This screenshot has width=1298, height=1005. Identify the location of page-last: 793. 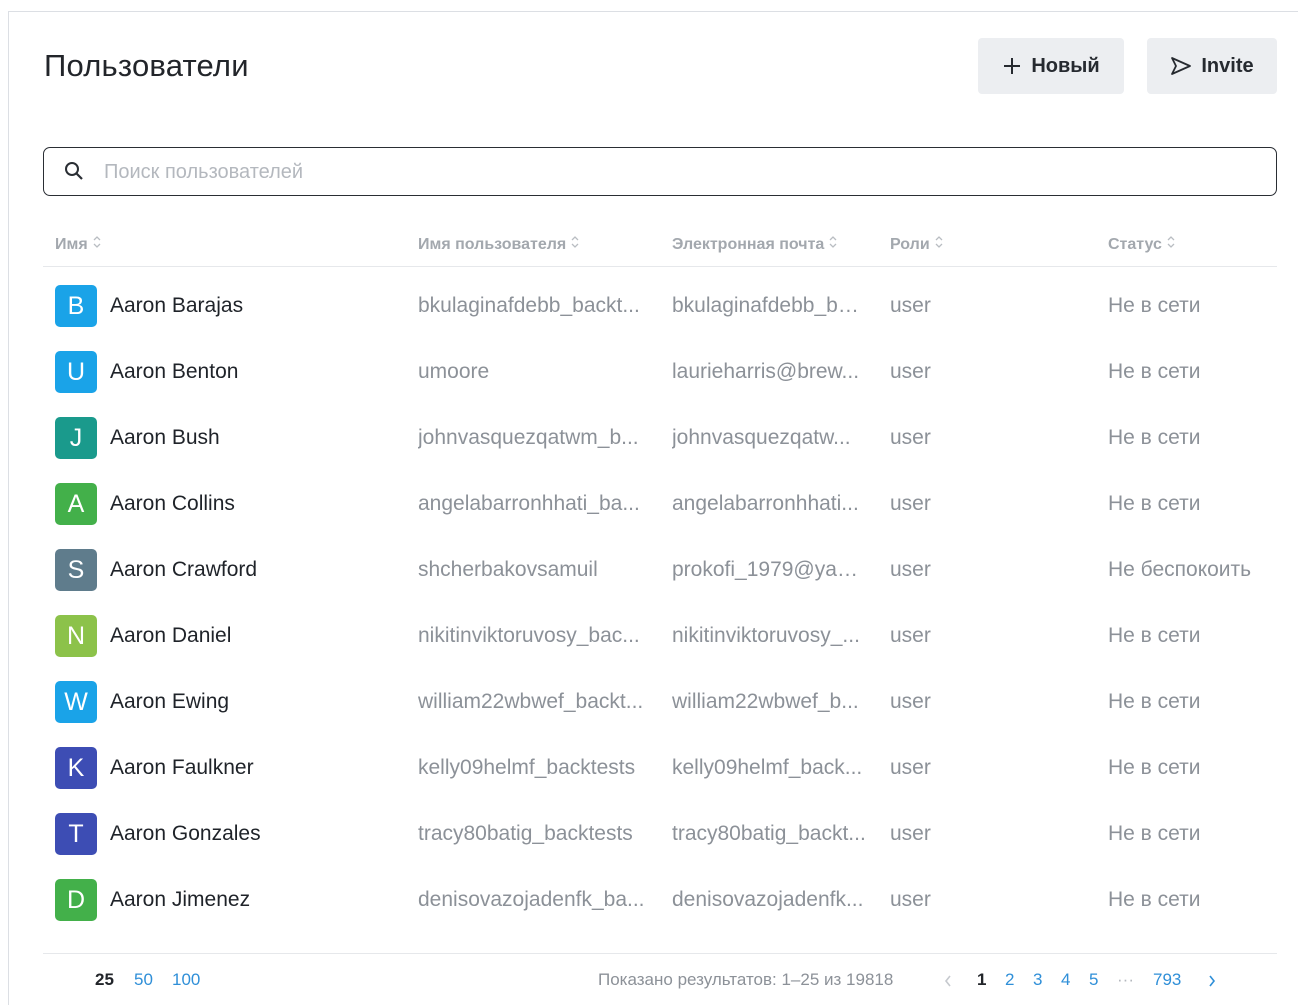
(1167, 980).